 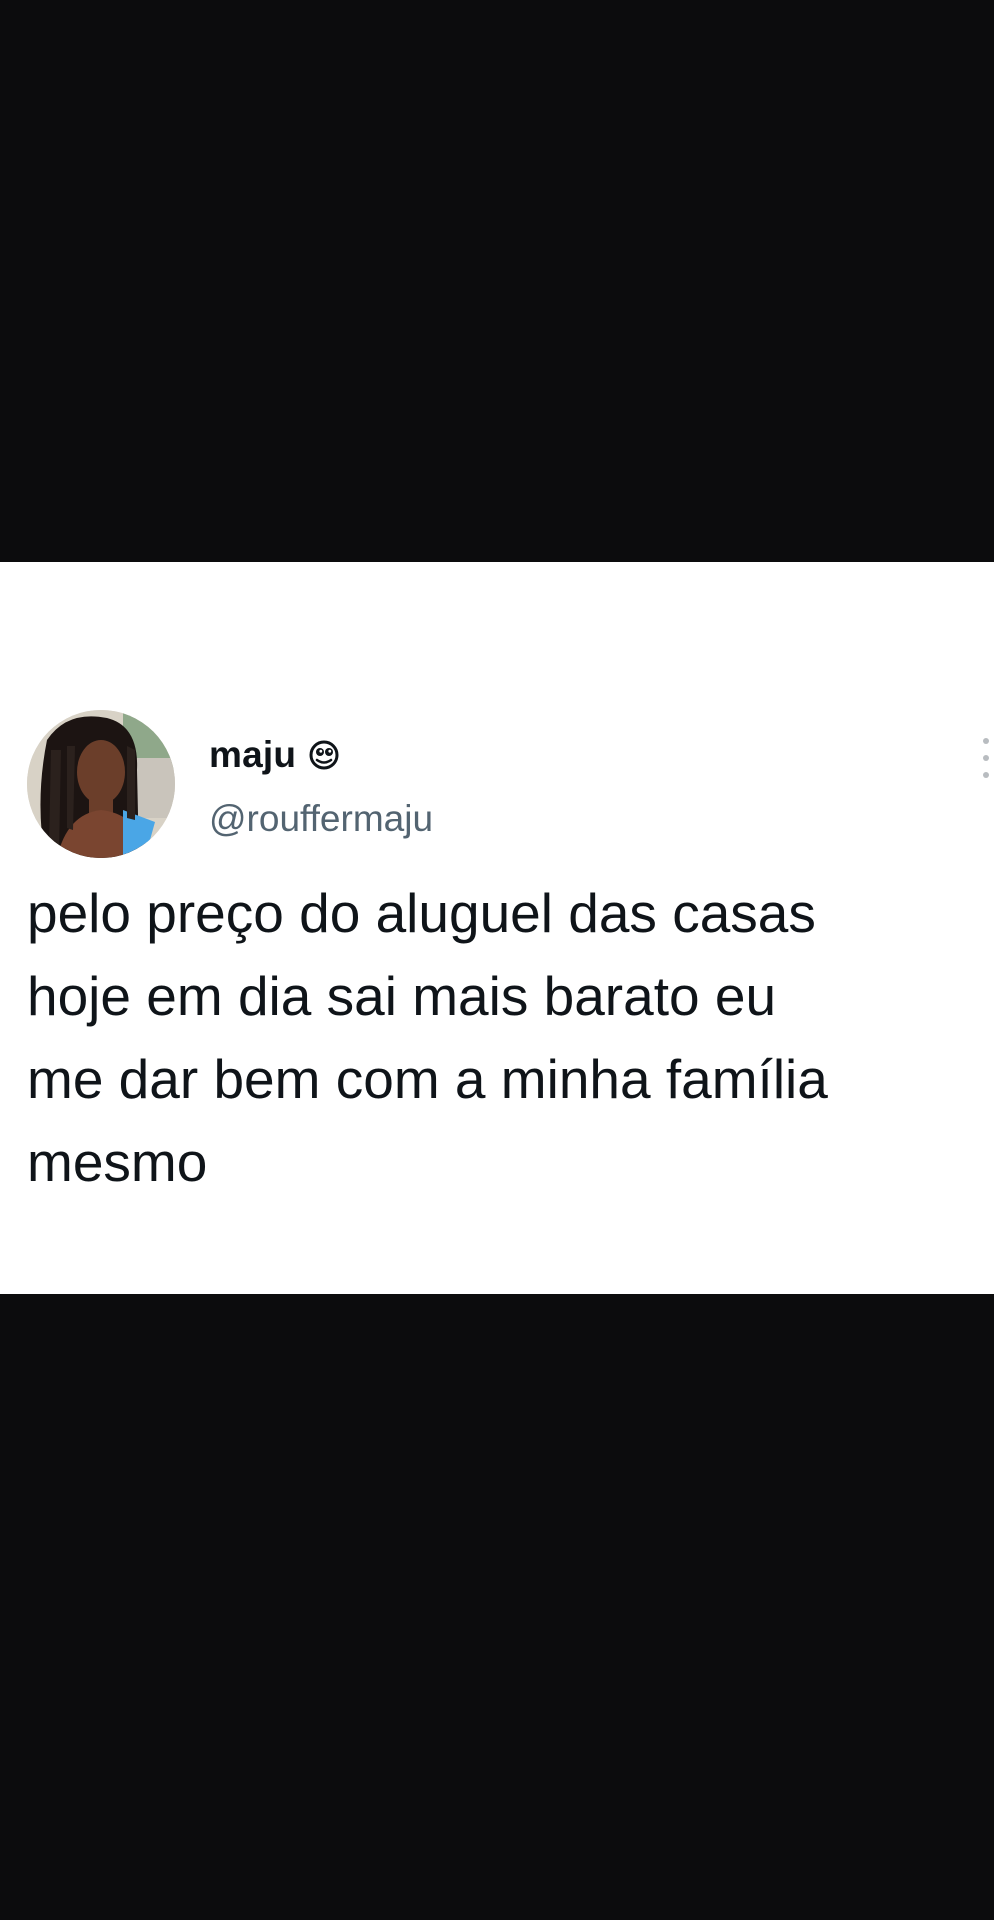 I want to click on display-name: maju, so click(x=252, y=755).